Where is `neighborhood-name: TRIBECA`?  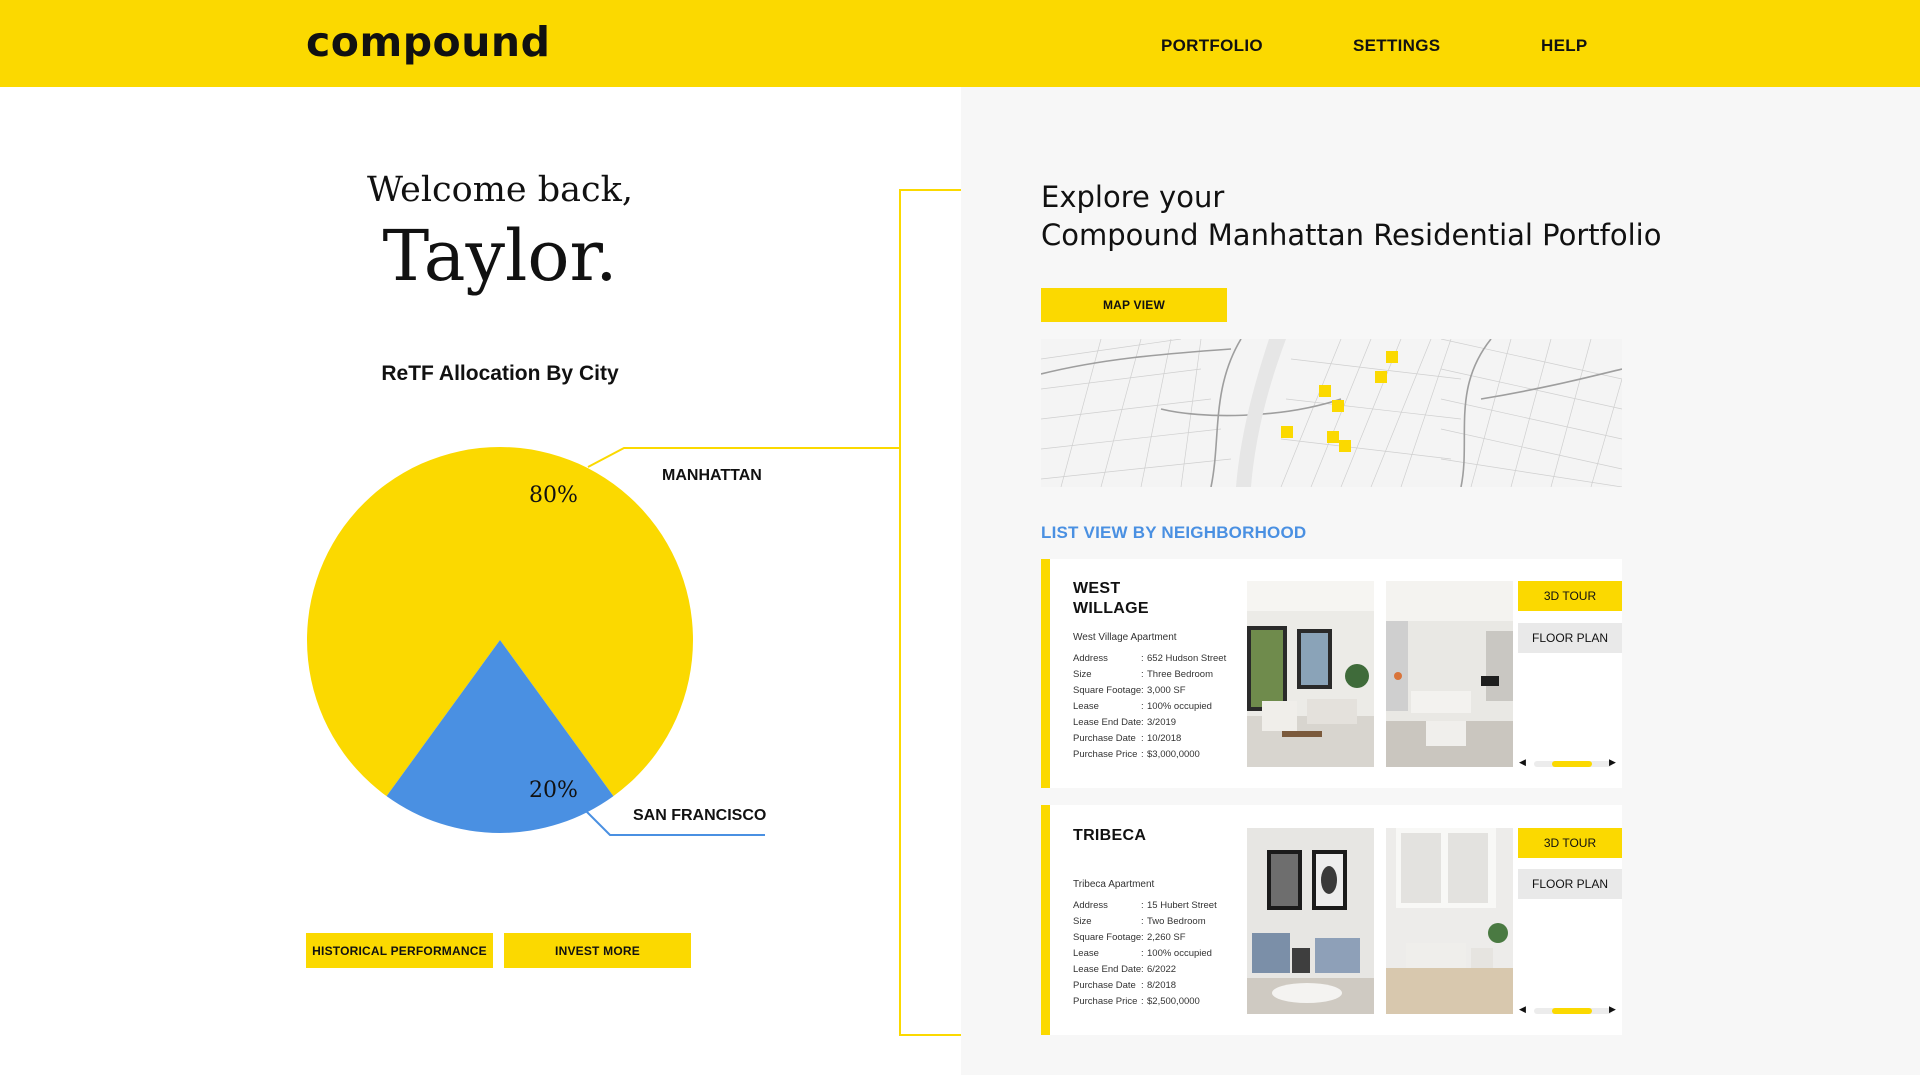 neighborhood-name: TRIBECA is located at coordinates (1109, 836).